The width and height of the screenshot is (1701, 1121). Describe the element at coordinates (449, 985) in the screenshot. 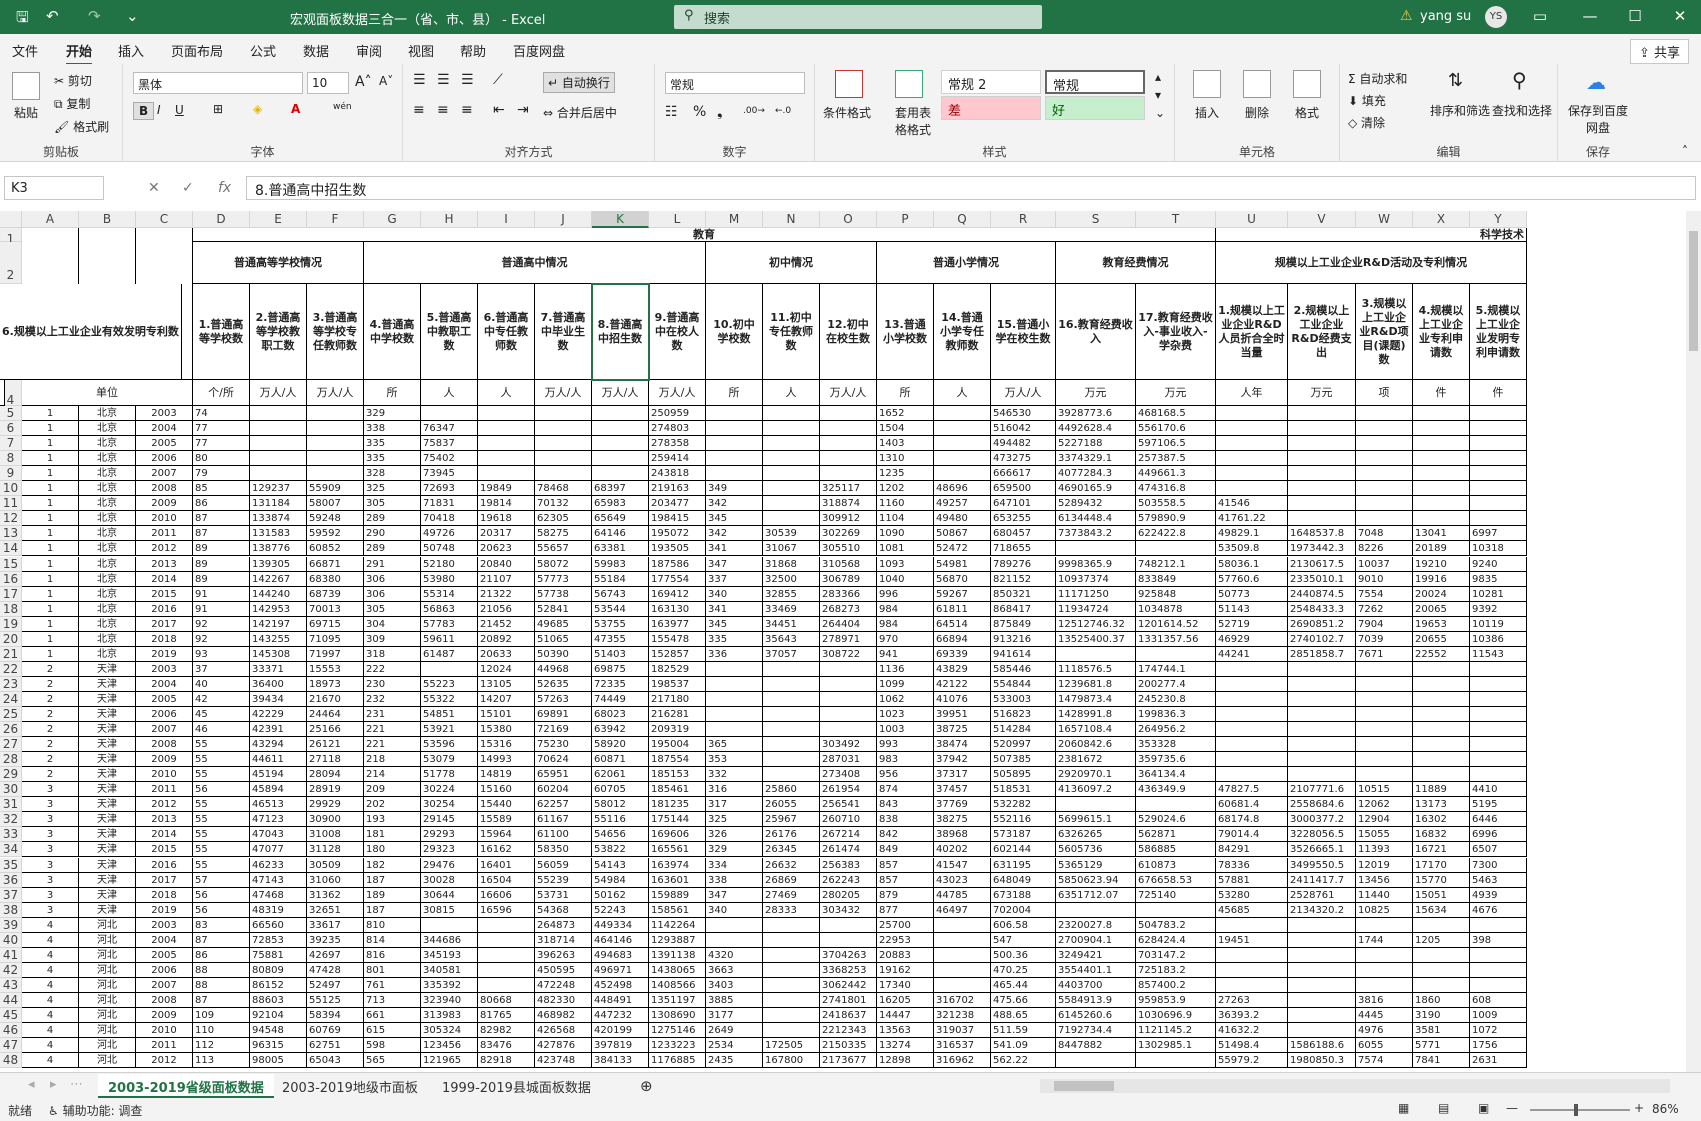

I see `data-cell: 335392` at that location.